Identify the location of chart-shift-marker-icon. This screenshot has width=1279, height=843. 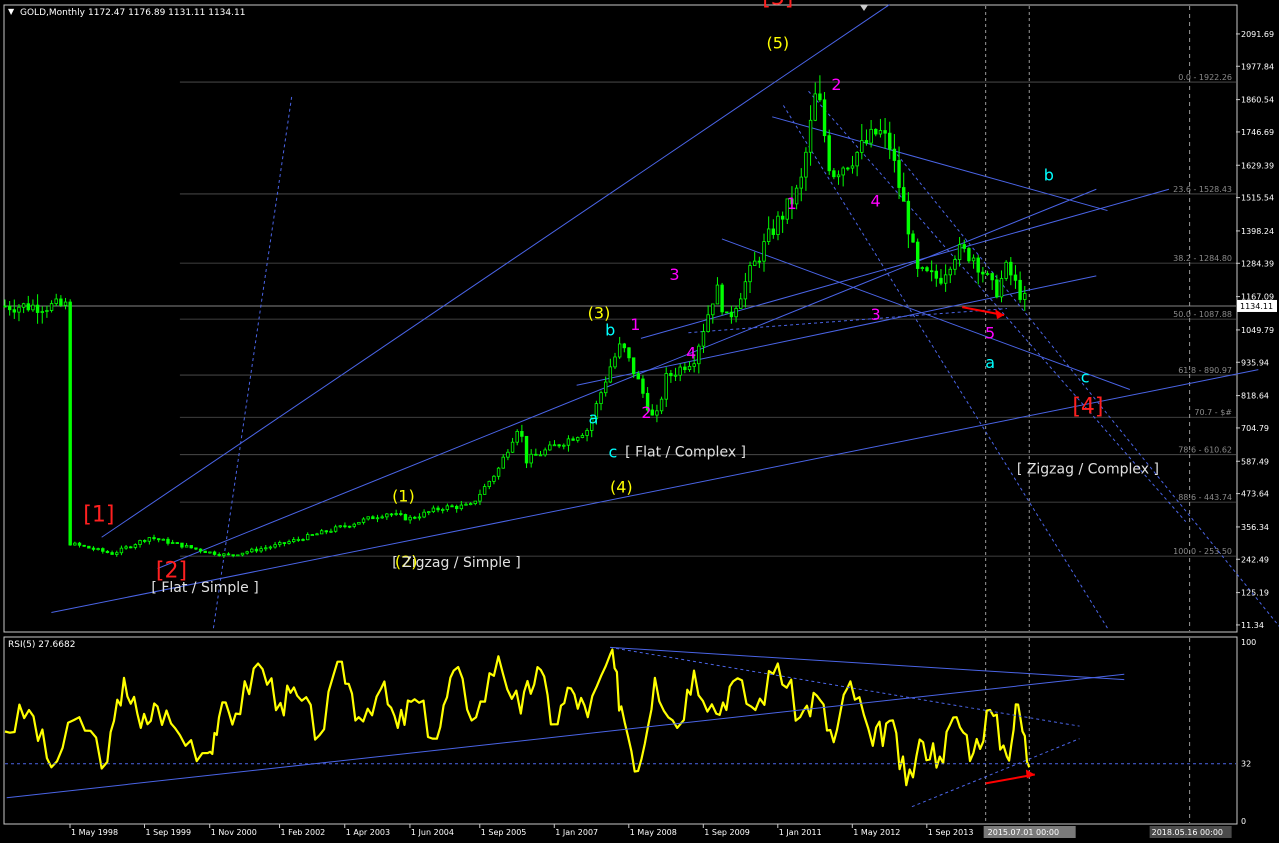
(864, 8).